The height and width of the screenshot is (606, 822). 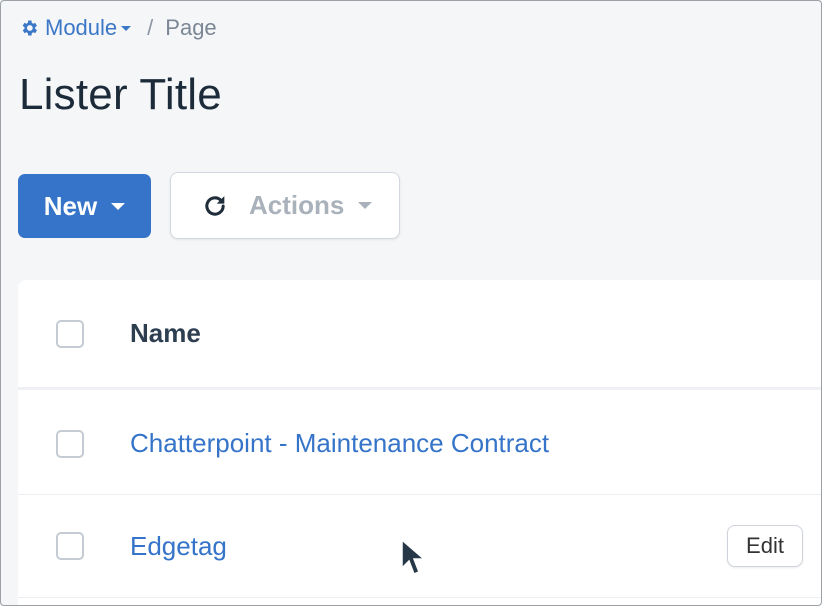 What do you see at coordinates (165, 333) in the screenshot?
I see `column-header-name: Name` at bounding box center [165, 333].